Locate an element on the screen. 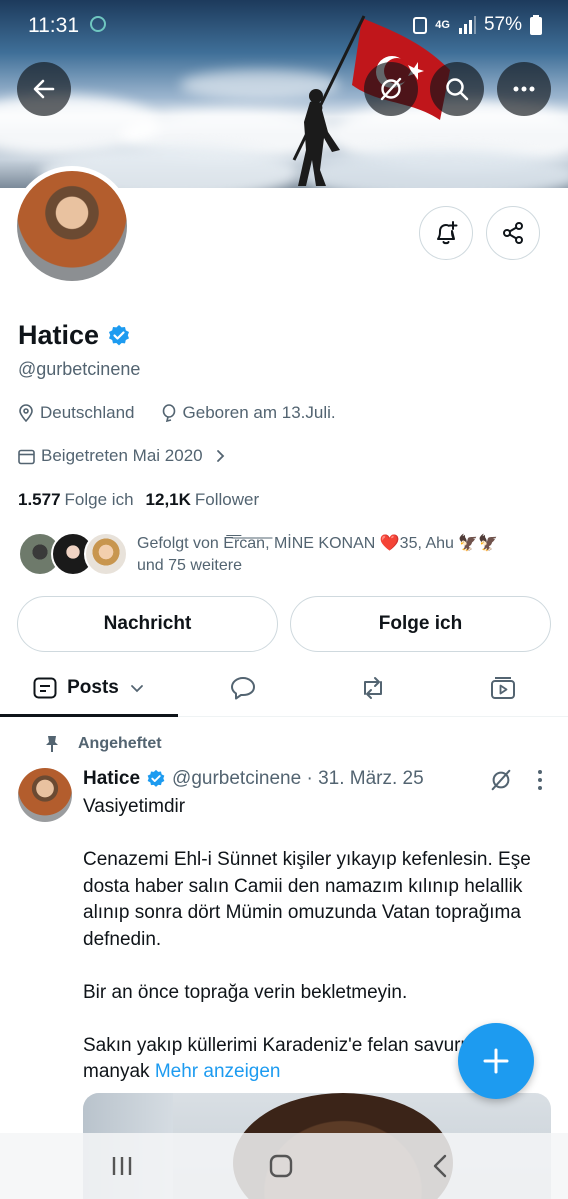  profile-avatar-frame is located at coordinates (72, 226).